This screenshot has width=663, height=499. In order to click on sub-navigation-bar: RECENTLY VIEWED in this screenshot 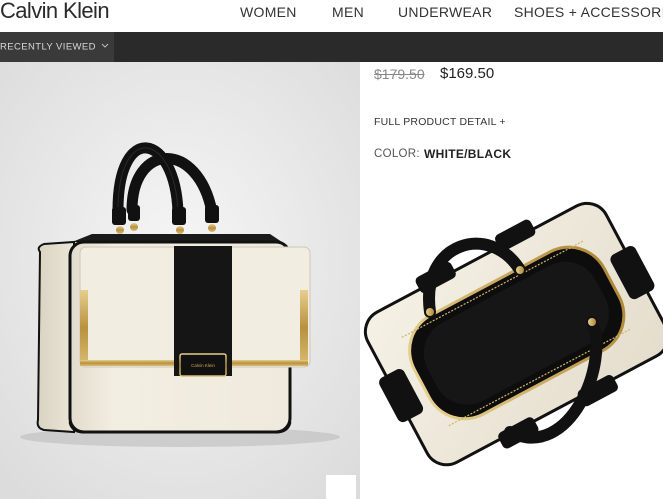, I will do `click(331, 47)`.